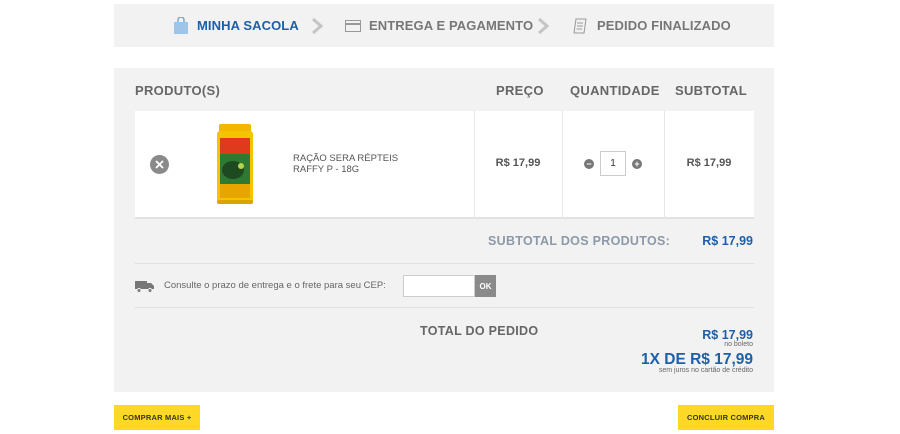  What do you see at coordinates (485, 286) in the screenshot?
I see `cep-ok-button: OK` at bounding box center [485, 286].